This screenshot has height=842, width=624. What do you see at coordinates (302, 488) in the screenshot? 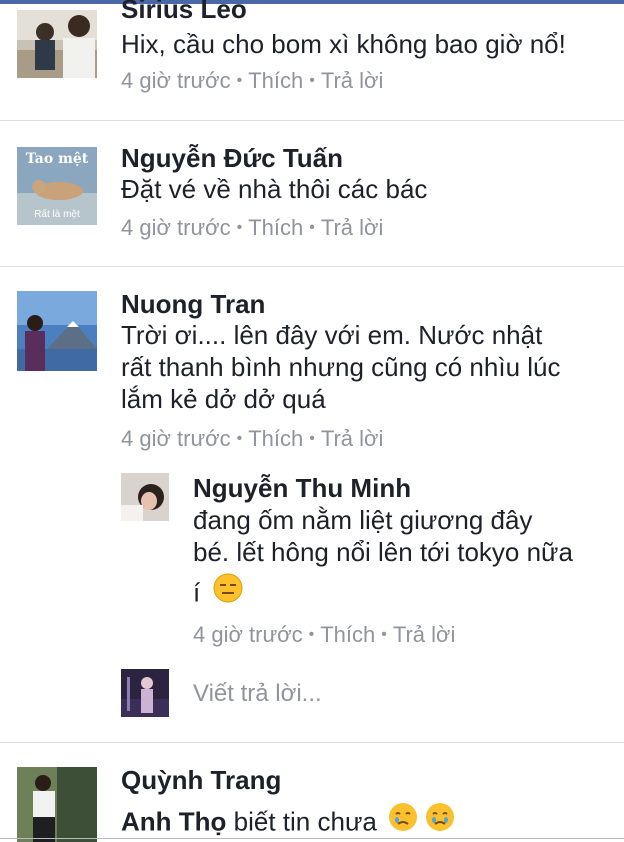
I see `reply-commenter-name: Nguyễn Thu Minh` at bounding box center [302, 488].